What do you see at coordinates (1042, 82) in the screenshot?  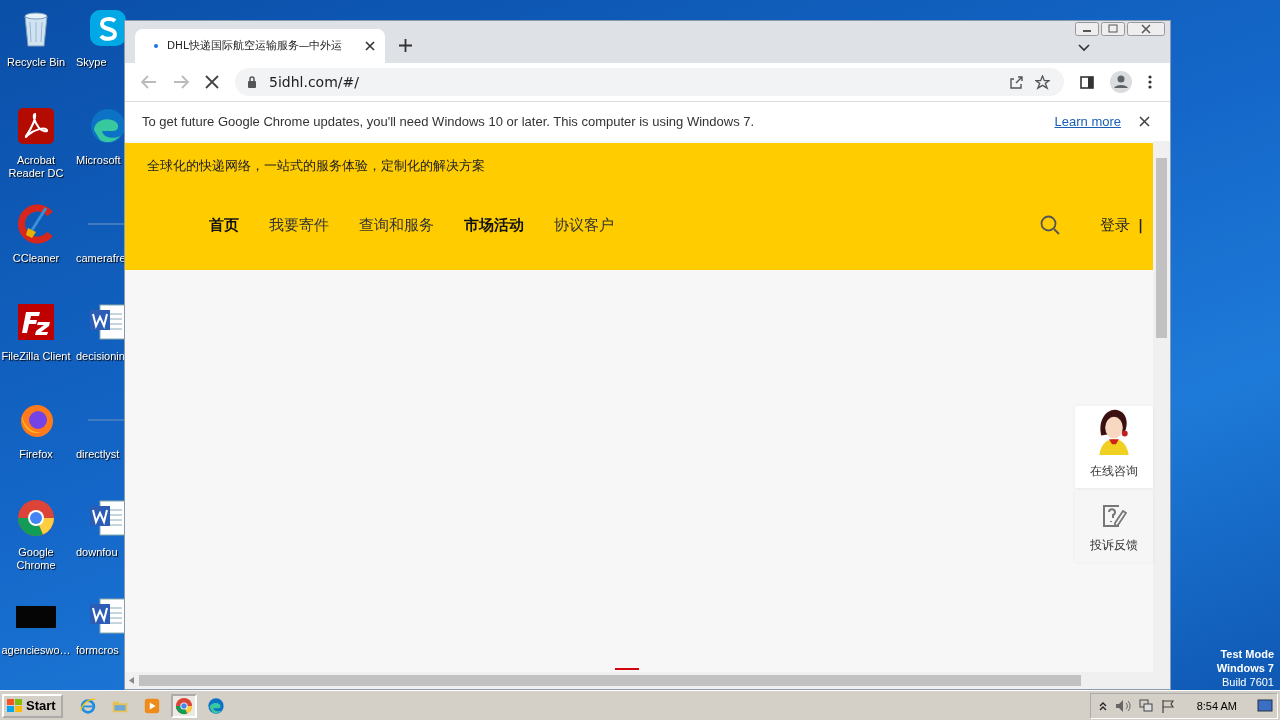 I see `star-icon` at bounding box center [1042, 82].